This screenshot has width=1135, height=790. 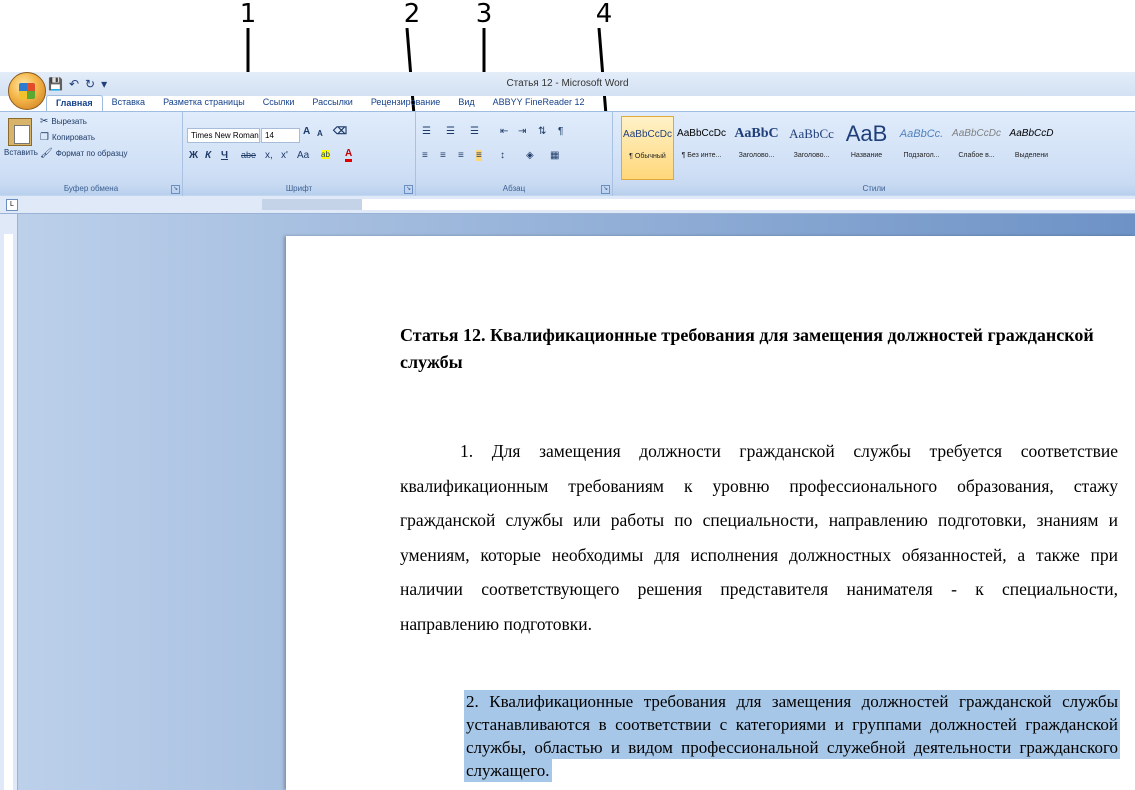 I want to click on style-normal: AaBbCcDc ¶ Обычный, so click(x=647, y=148).